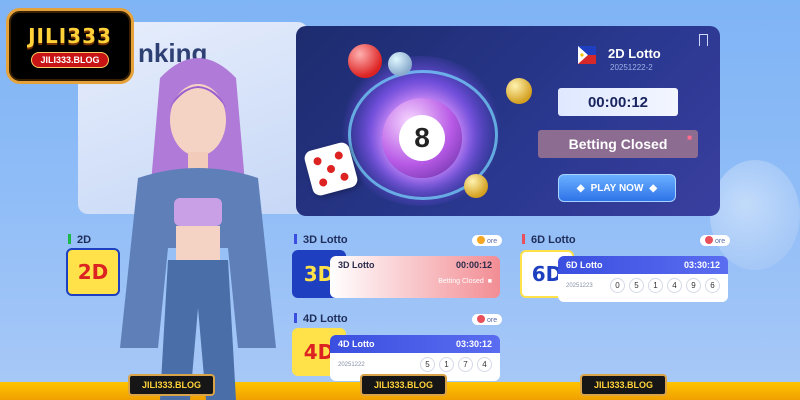 The image size is (800, 400). I want to click on section-header-3d: 3D Lotto, so click(321, 240).